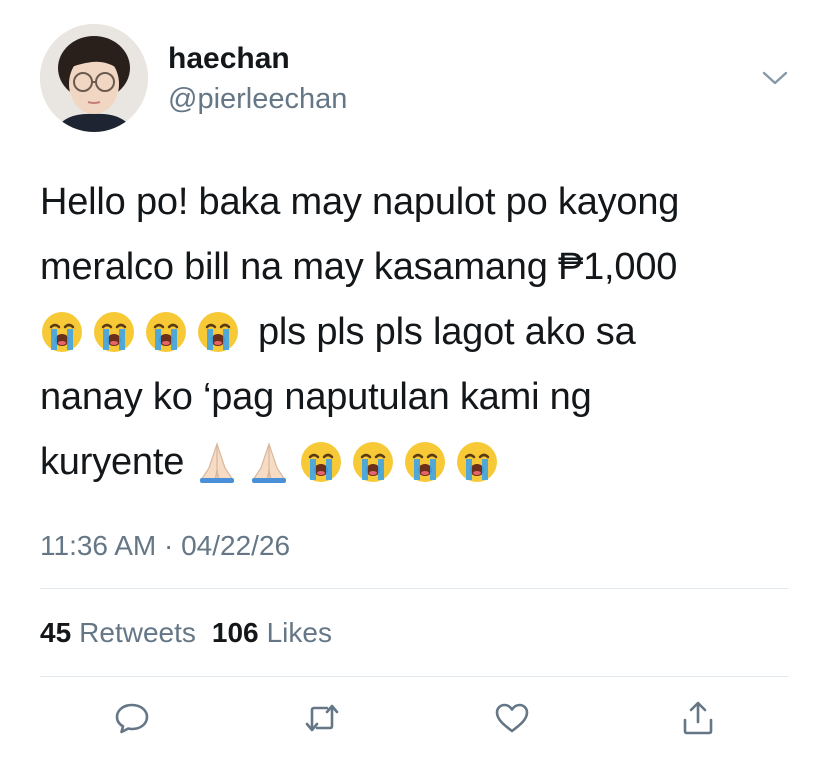 The image size is (828, 765). I want to click on heart-icon, so click(512, 720).